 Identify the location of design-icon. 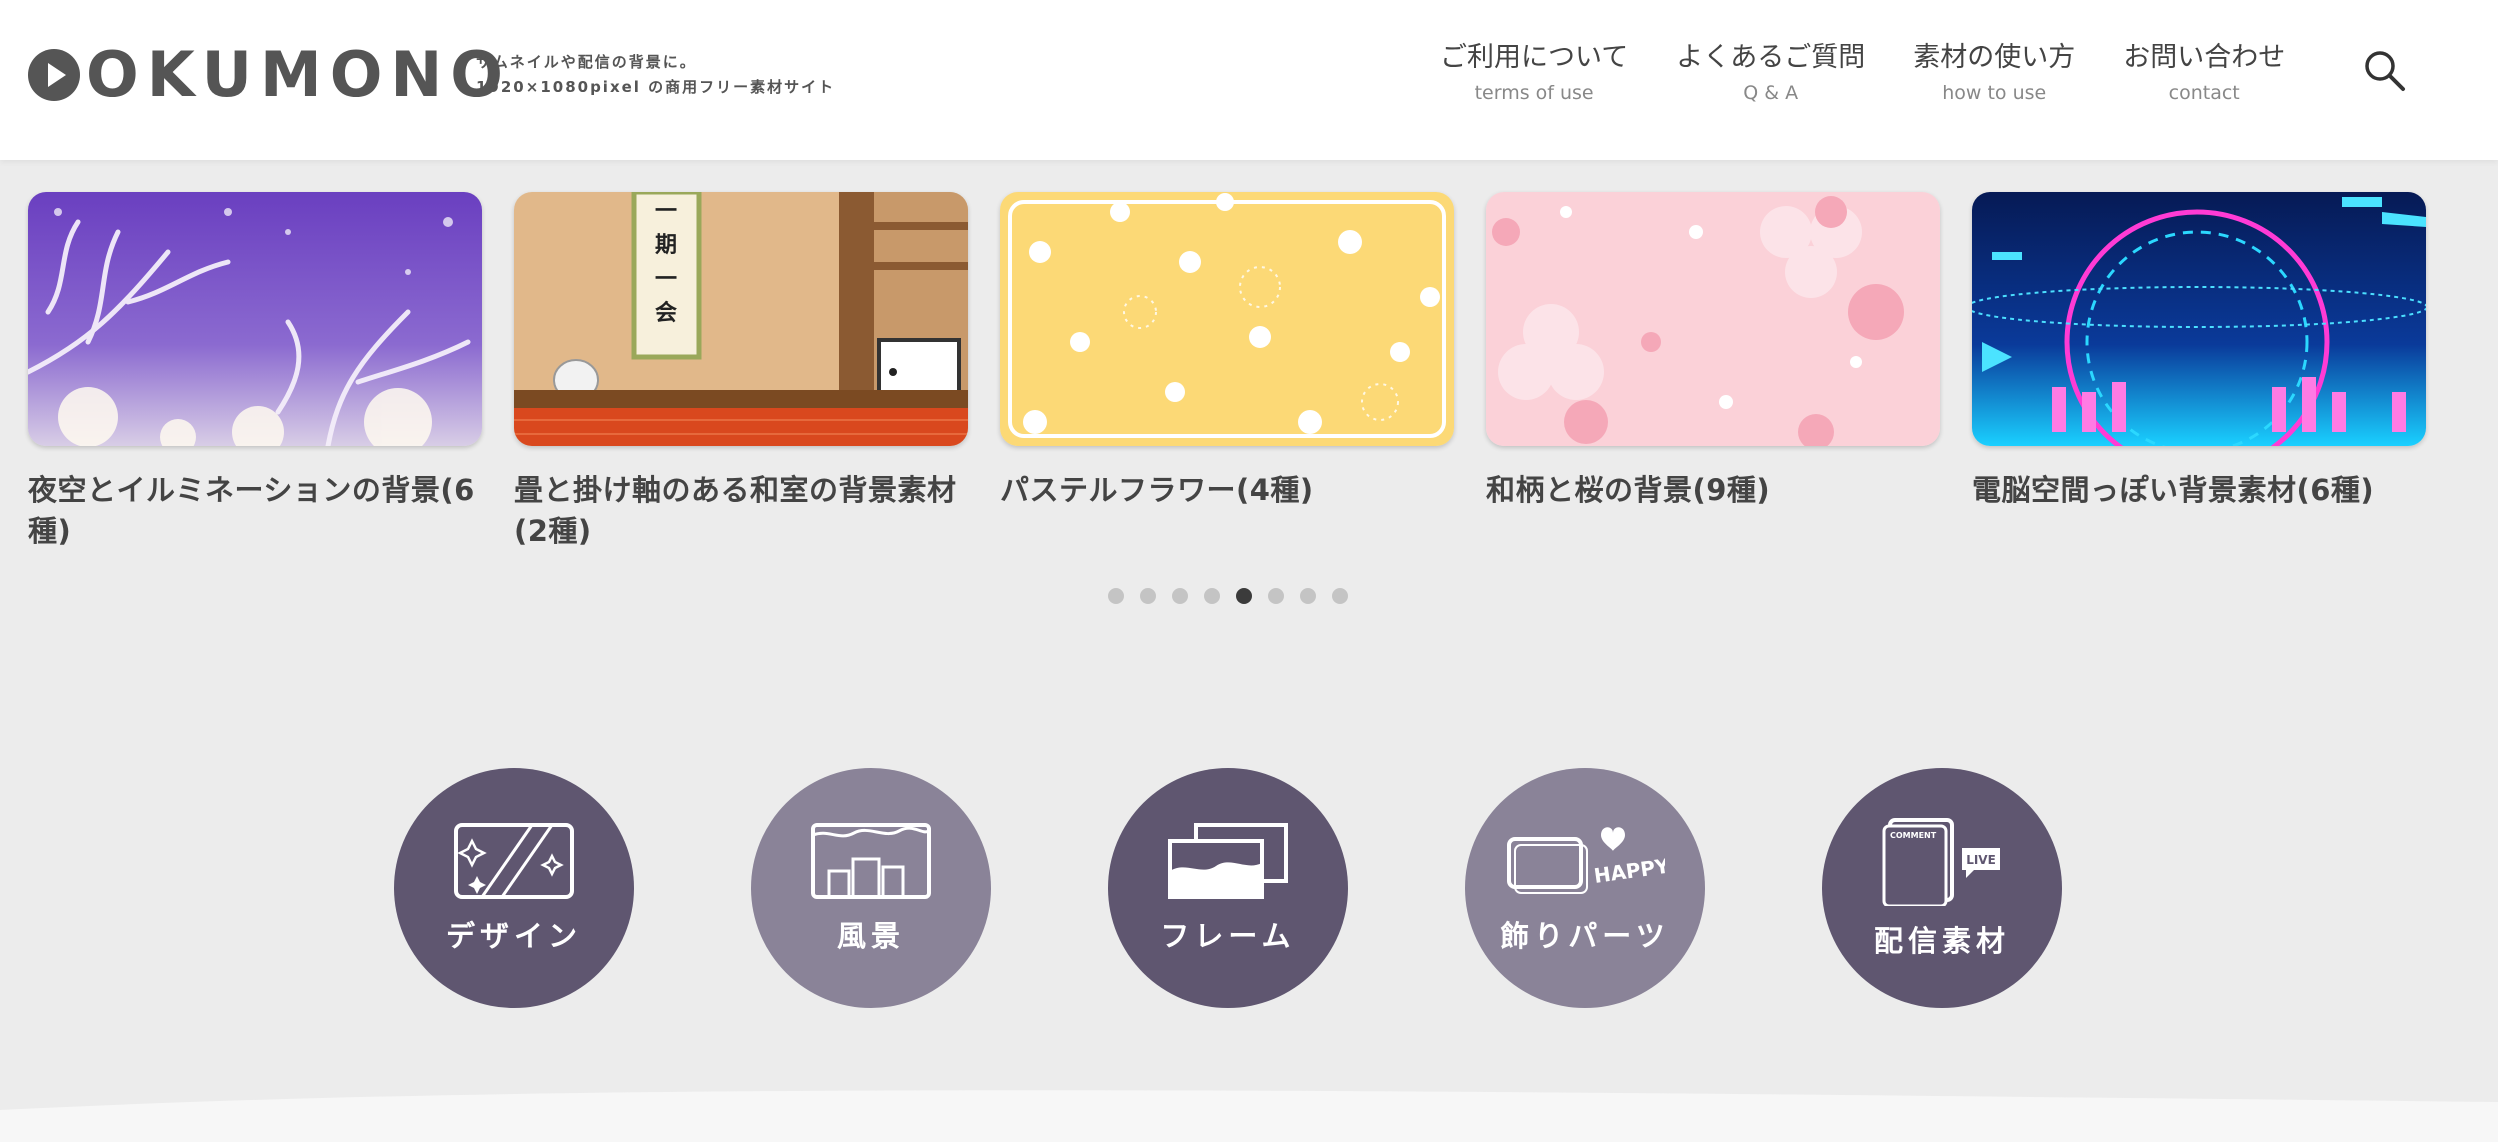
(514, 861).